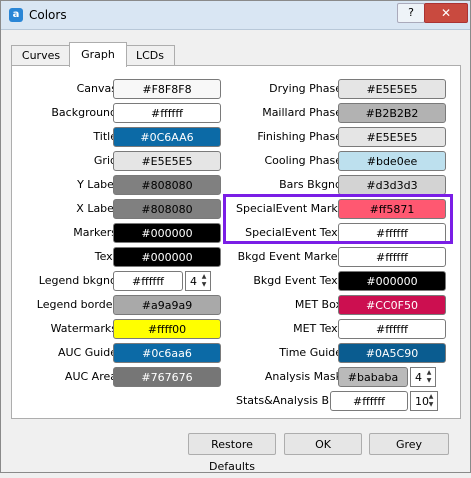  What do you see at coordinates (167, 113) in the screenshot?
I see `background-color-button: #ffffff` at bounding box center [167, 113].